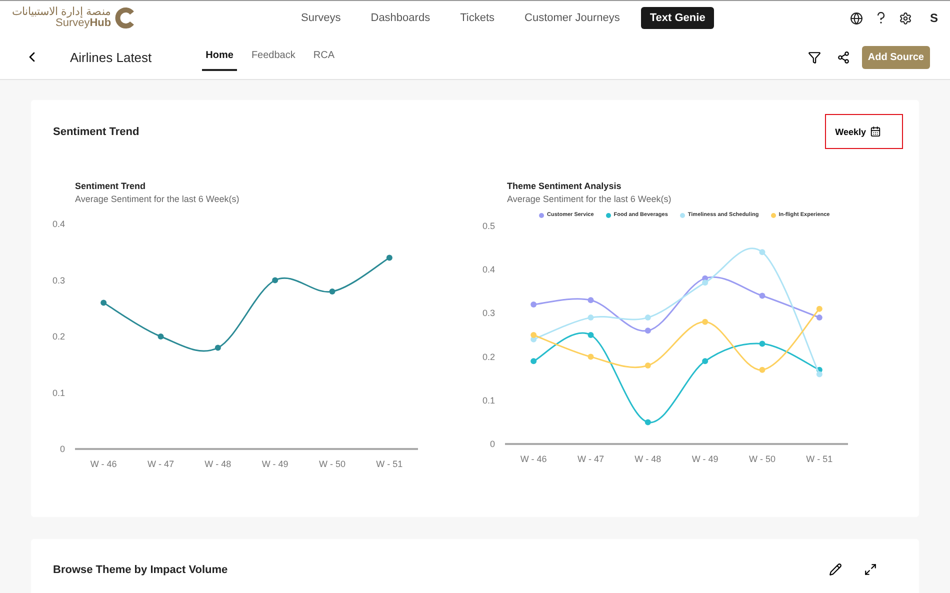 This screenshot has width=950, height=593. Describe the element at coordinates (111, 186) in the screenshot. I see `chart-title: Sentiment Trend` at that location.